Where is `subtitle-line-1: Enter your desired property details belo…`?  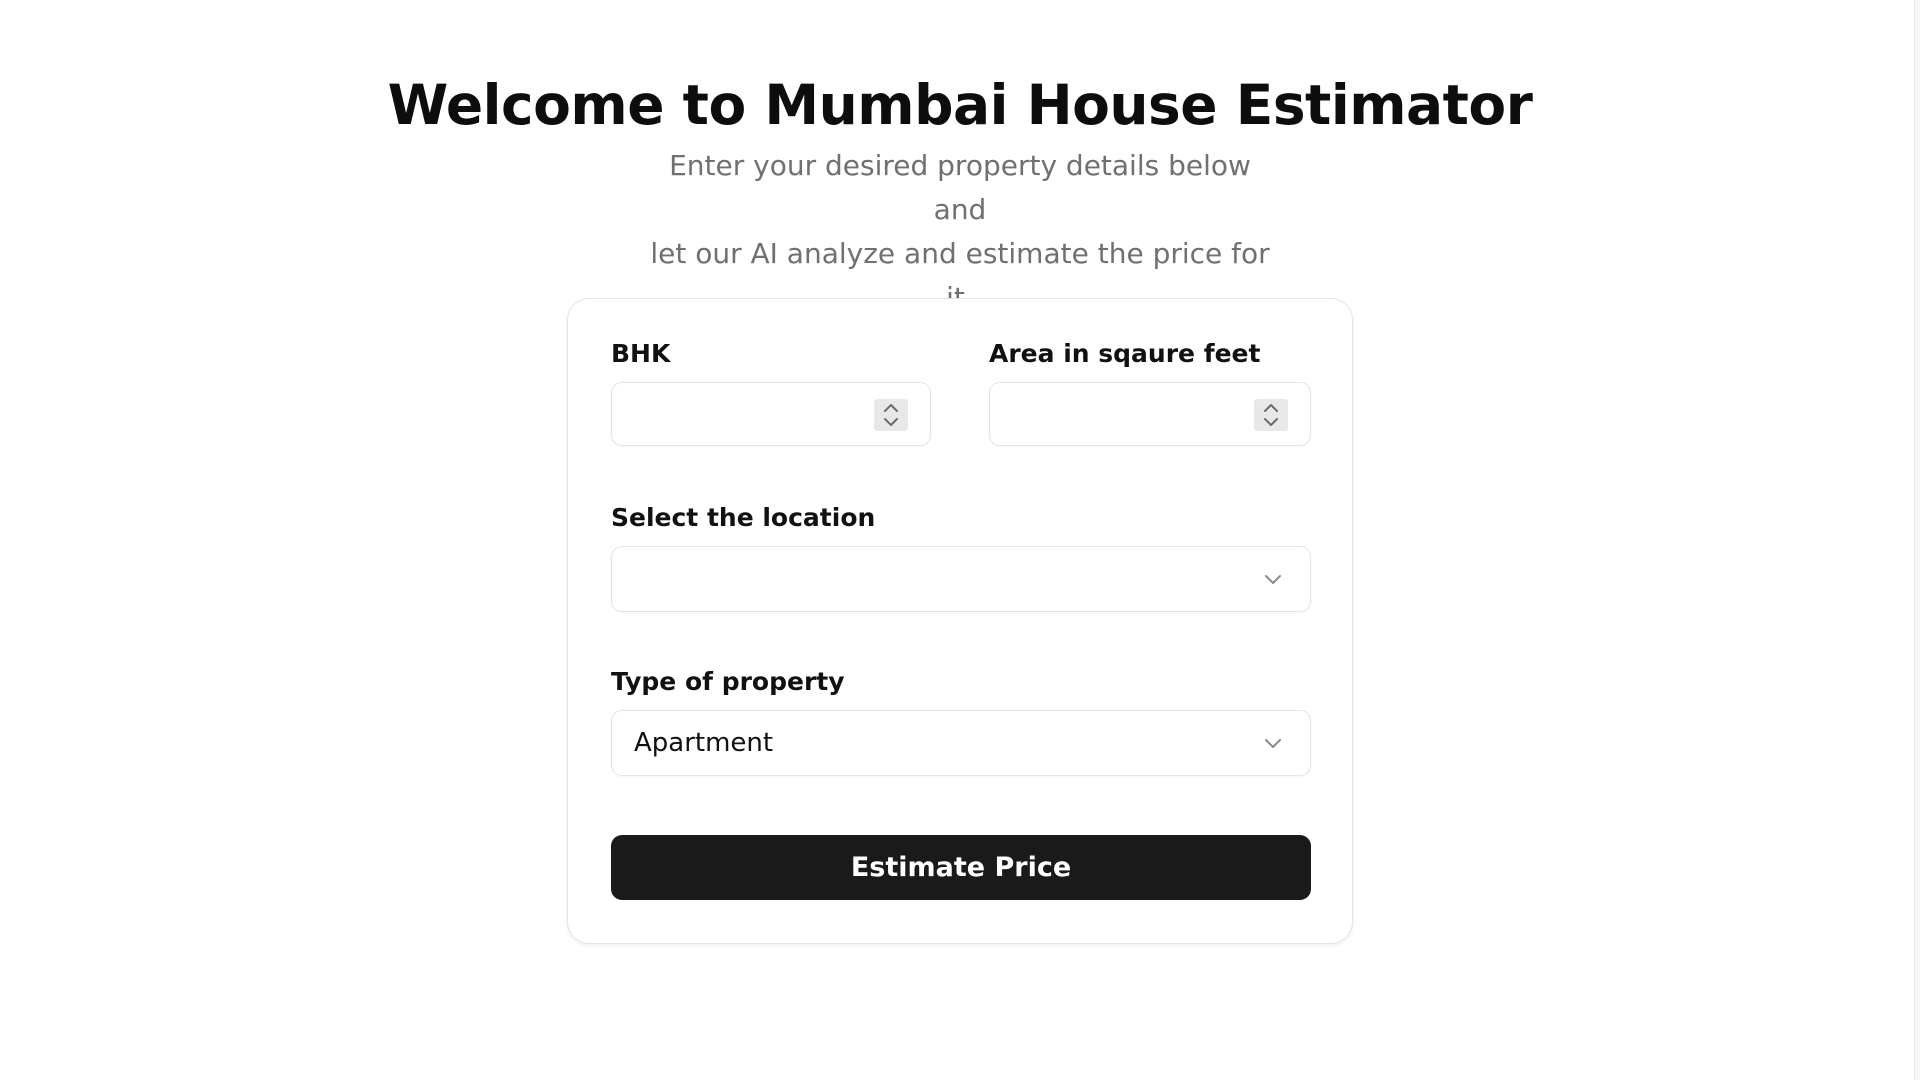 subtitle-line-1: Enter your desired property details belo… is located at coordinates (960, 187).